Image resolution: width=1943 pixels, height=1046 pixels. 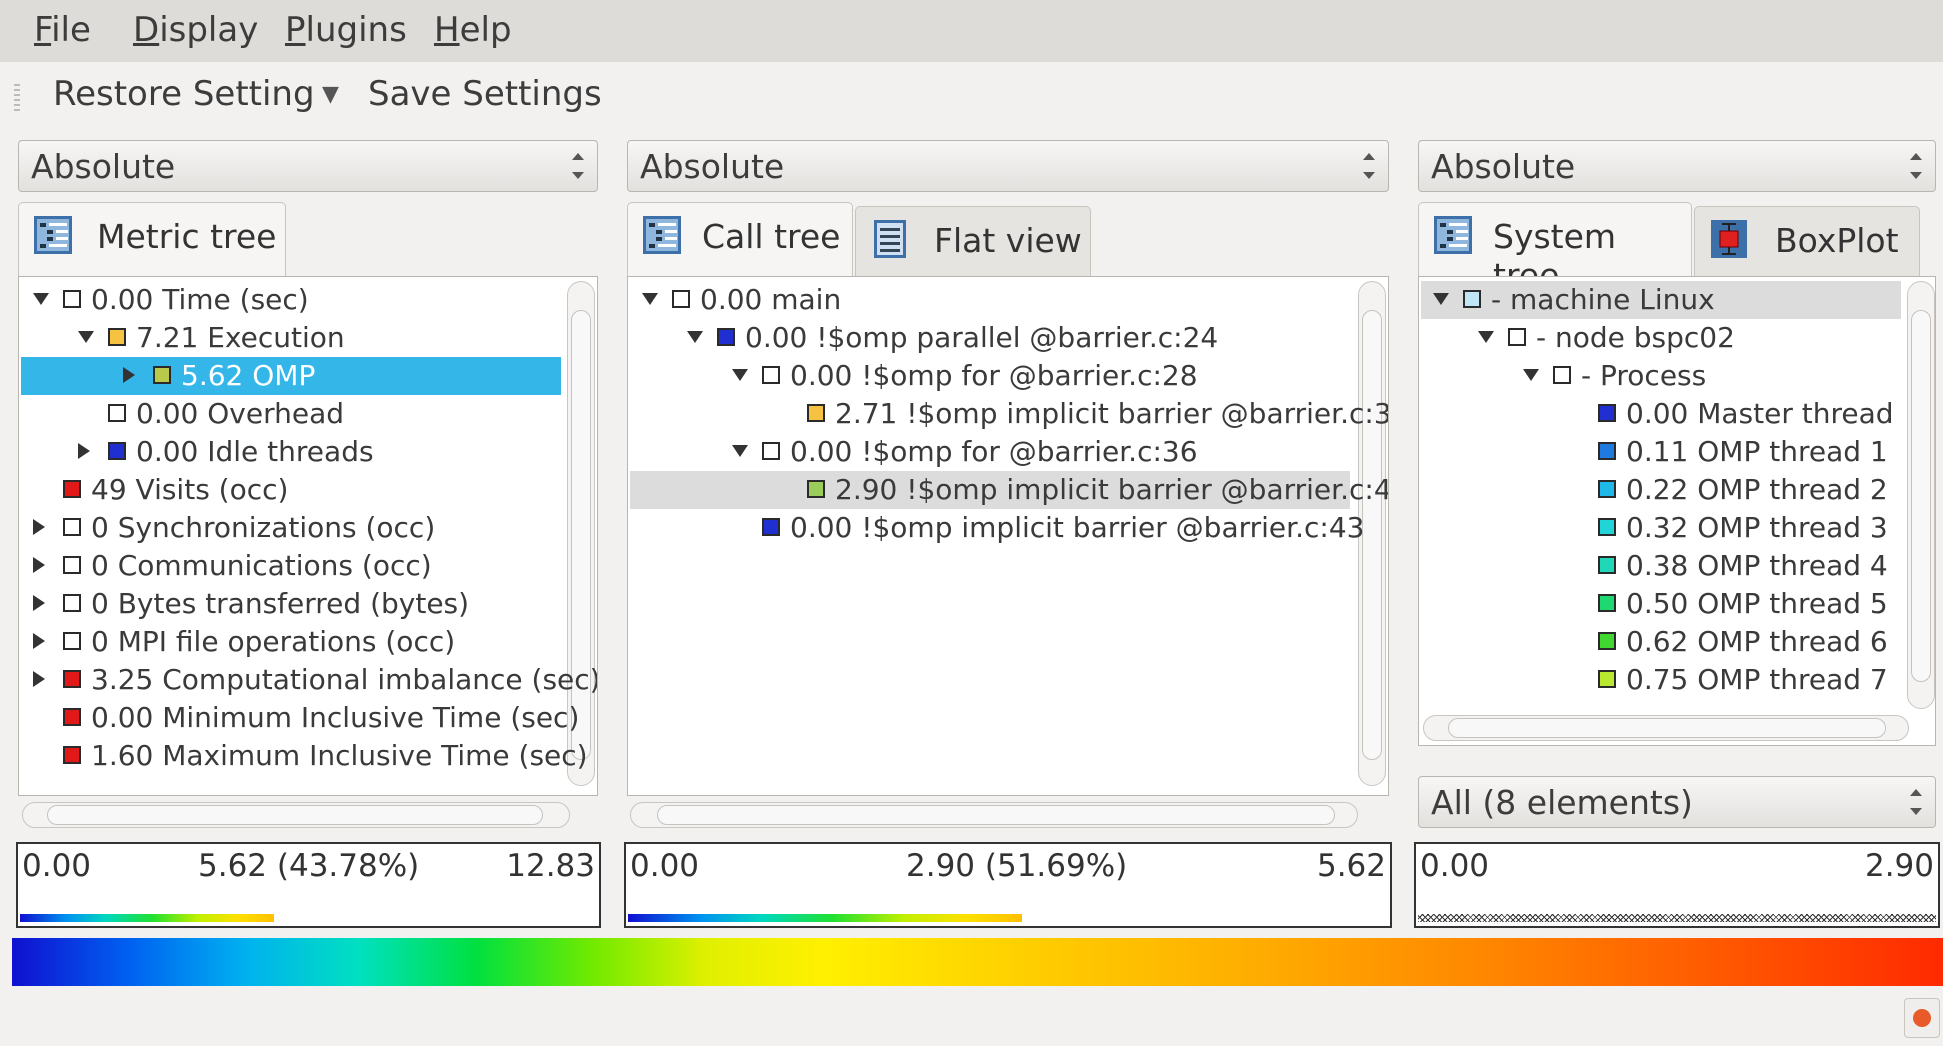 I want to click on call-horizontal-scrollbar, so click(x=994, y=815).